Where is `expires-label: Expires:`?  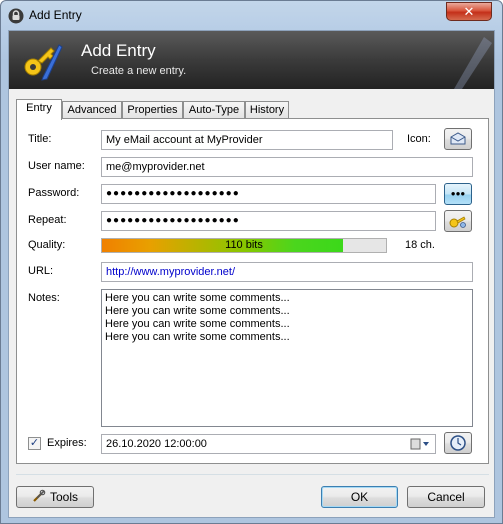 expires-label: Expires: is located at coordinates (67, 443).